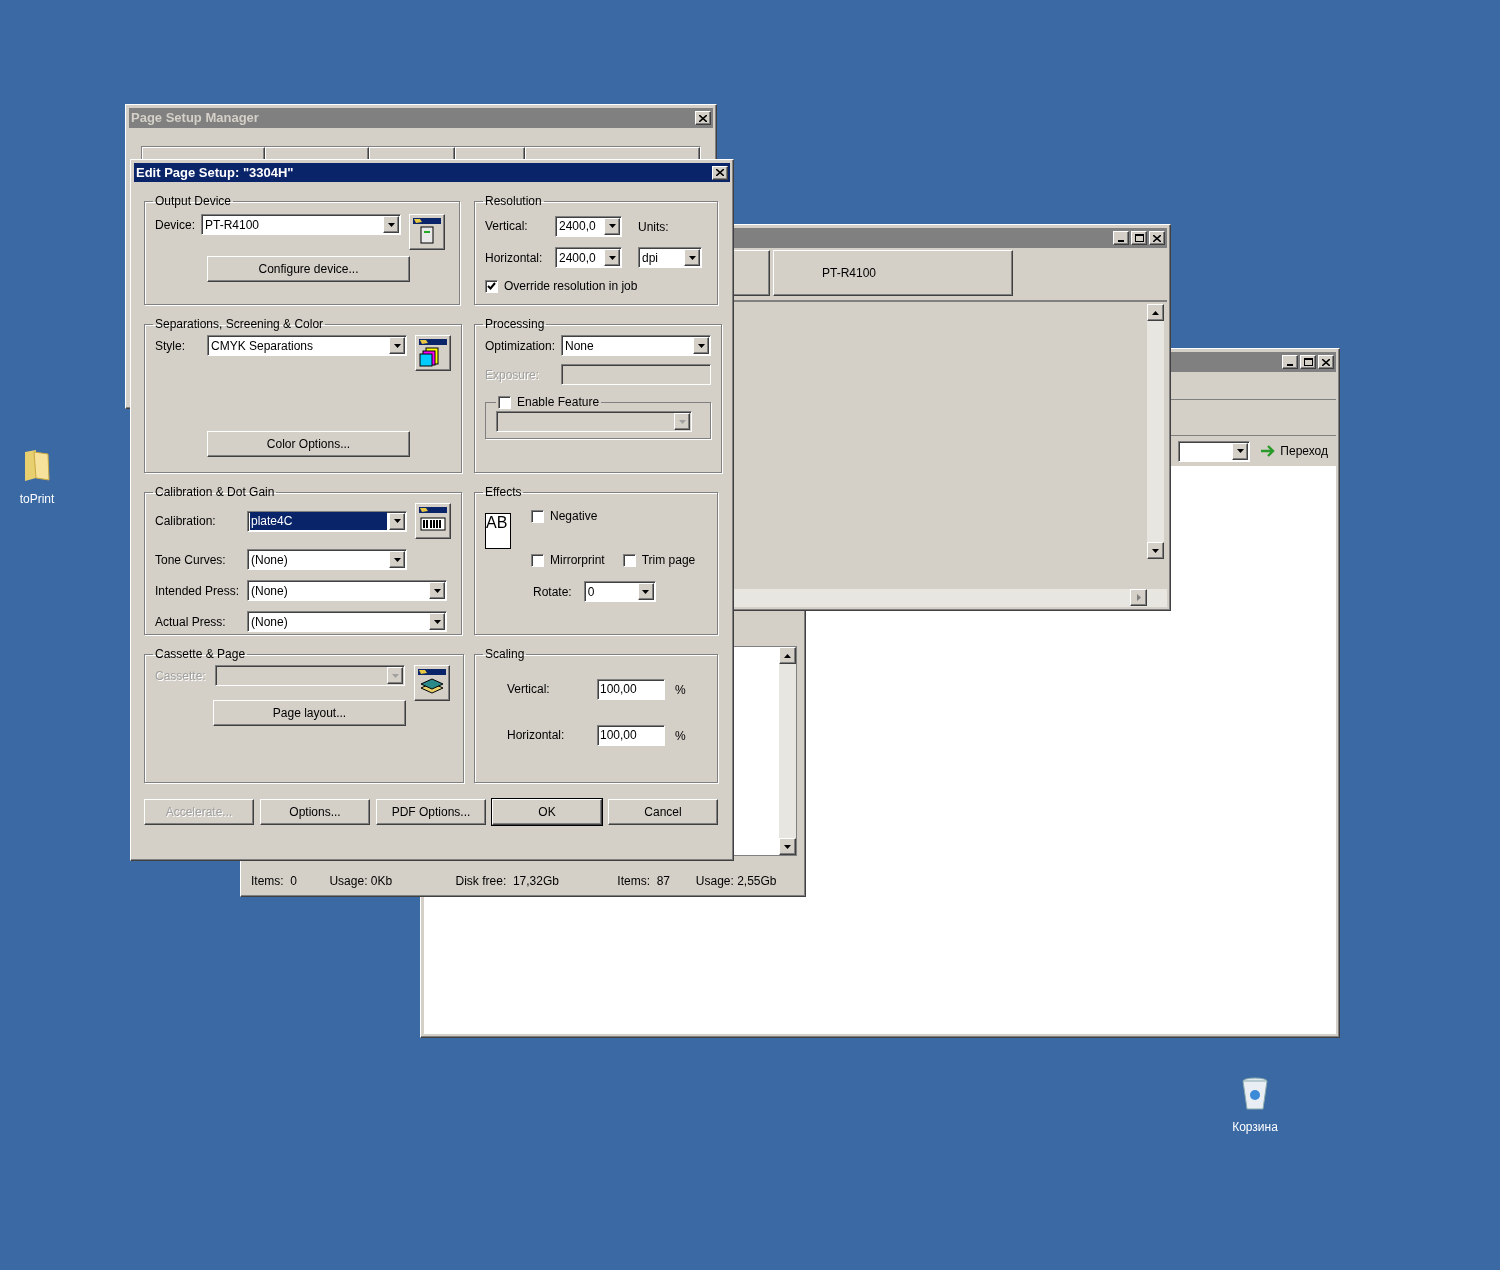 The width and height of the screenshot is (1500, 1270). What do you see at coordinates (1255, 1127) in the screenshot?
I see `desktop-icon-label: Корзина` at bounding box center [1255, 1127].